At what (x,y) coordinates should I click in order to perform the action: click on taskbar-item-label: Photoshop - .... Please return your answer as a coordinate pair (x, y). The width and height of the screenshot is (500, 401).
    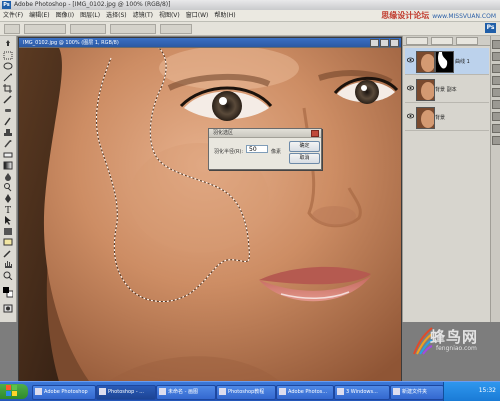
    Looking at the image, I should click on (126, 392).